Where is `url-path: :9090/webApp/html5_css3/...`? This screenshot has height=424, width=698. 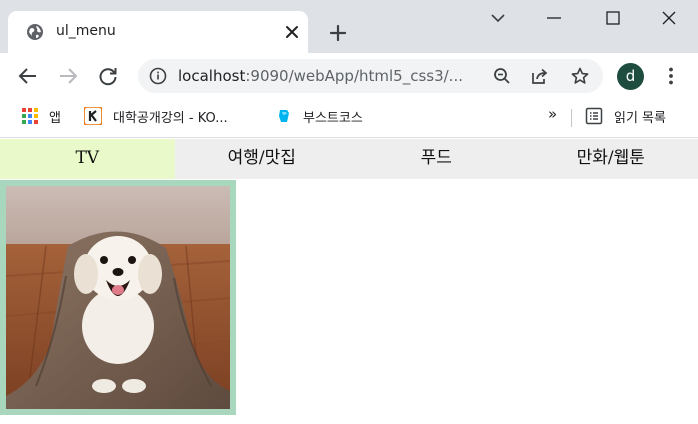
url-path: :9090/webApp/html5_css3/... is located at coordinates (354, 76).